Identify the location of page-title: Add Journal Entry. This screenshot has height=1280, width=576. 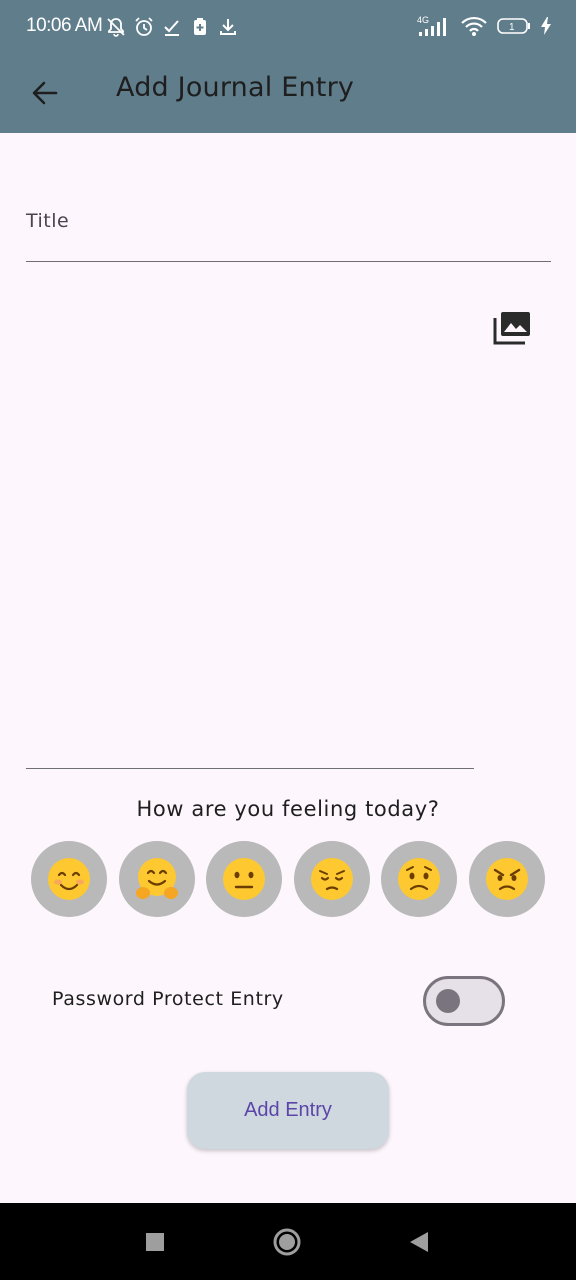
(235, 87).